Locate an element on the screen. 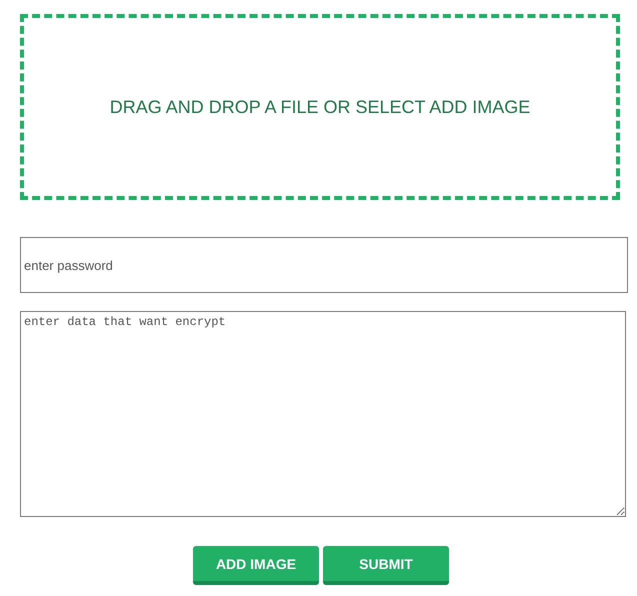  drop-zone-text: DRAG AND DROP A FILE OR SELECT ADD IMAGE is located at coordinates (320, 107).